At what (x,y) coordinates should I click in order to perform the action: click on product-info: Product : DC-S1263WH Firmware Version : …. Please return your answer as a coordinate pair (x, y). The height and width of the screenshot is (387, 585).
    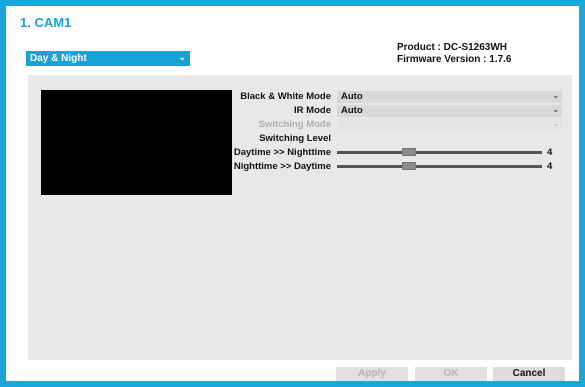
    Looking at the image, I should click on (454, 54).